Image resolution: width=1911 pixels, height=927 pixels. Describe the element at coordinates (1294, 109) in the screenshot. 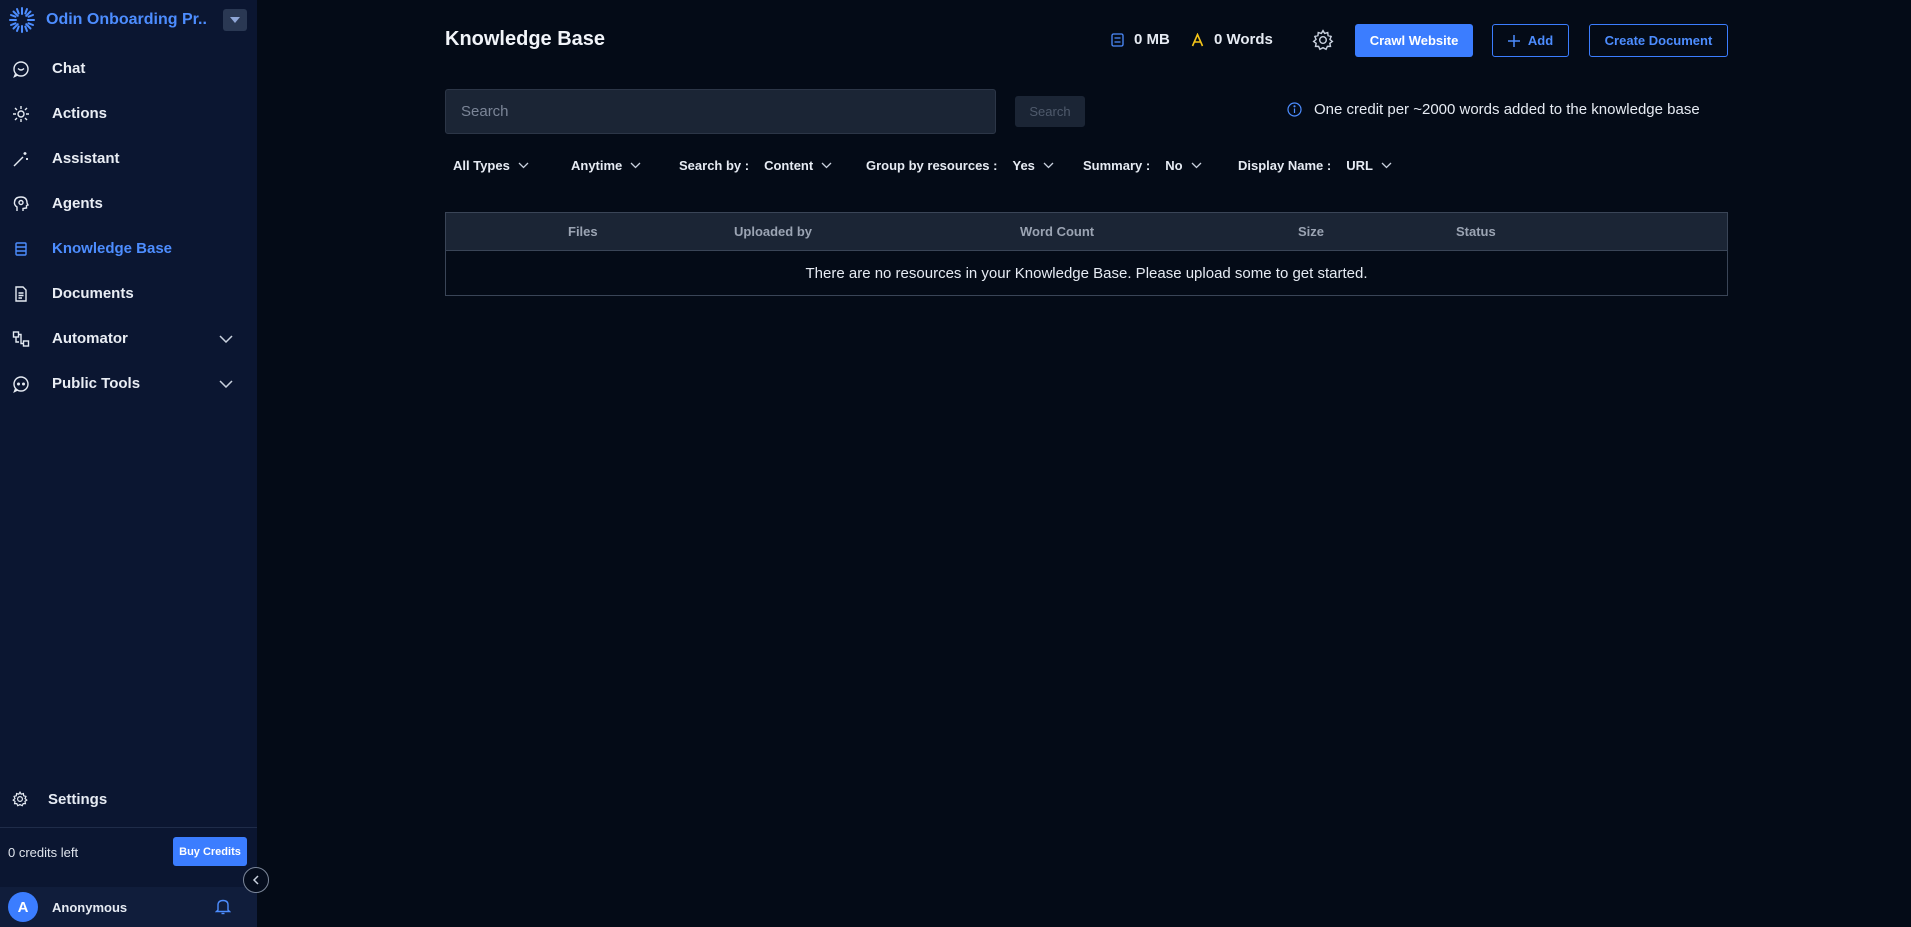

I see `info-icon` at that location.